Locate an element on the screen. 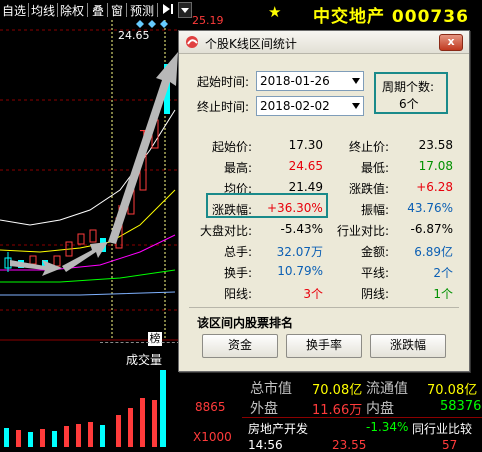  change-label: 涨跌值: is located at coordinates (369, 189).